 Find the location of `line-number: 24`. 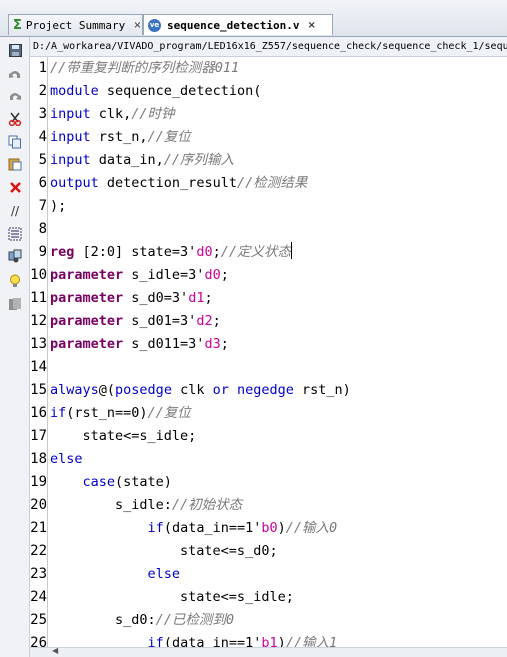

line-number: 24 is located at coordinates (38, 597).